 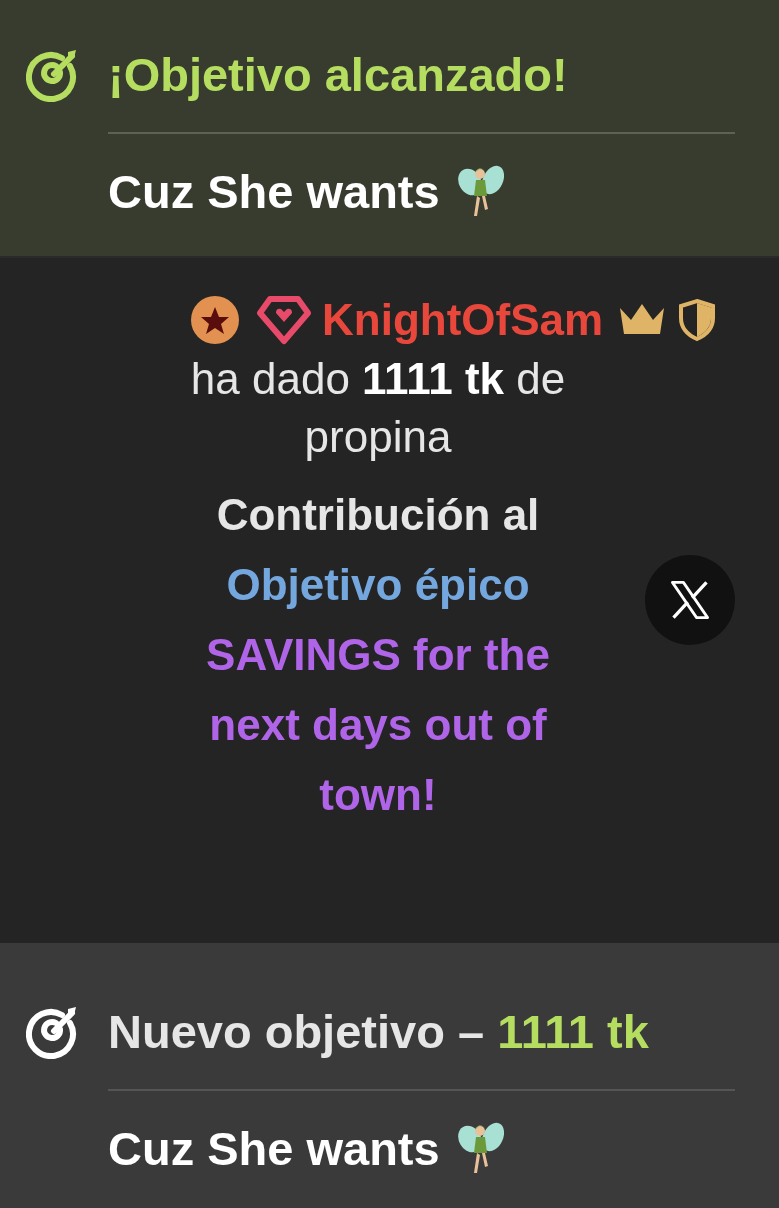 What do you see at coordinates (463, 320) in the screenshot?
I see `username: KnightOfSam` at bounding box center [463, 320].